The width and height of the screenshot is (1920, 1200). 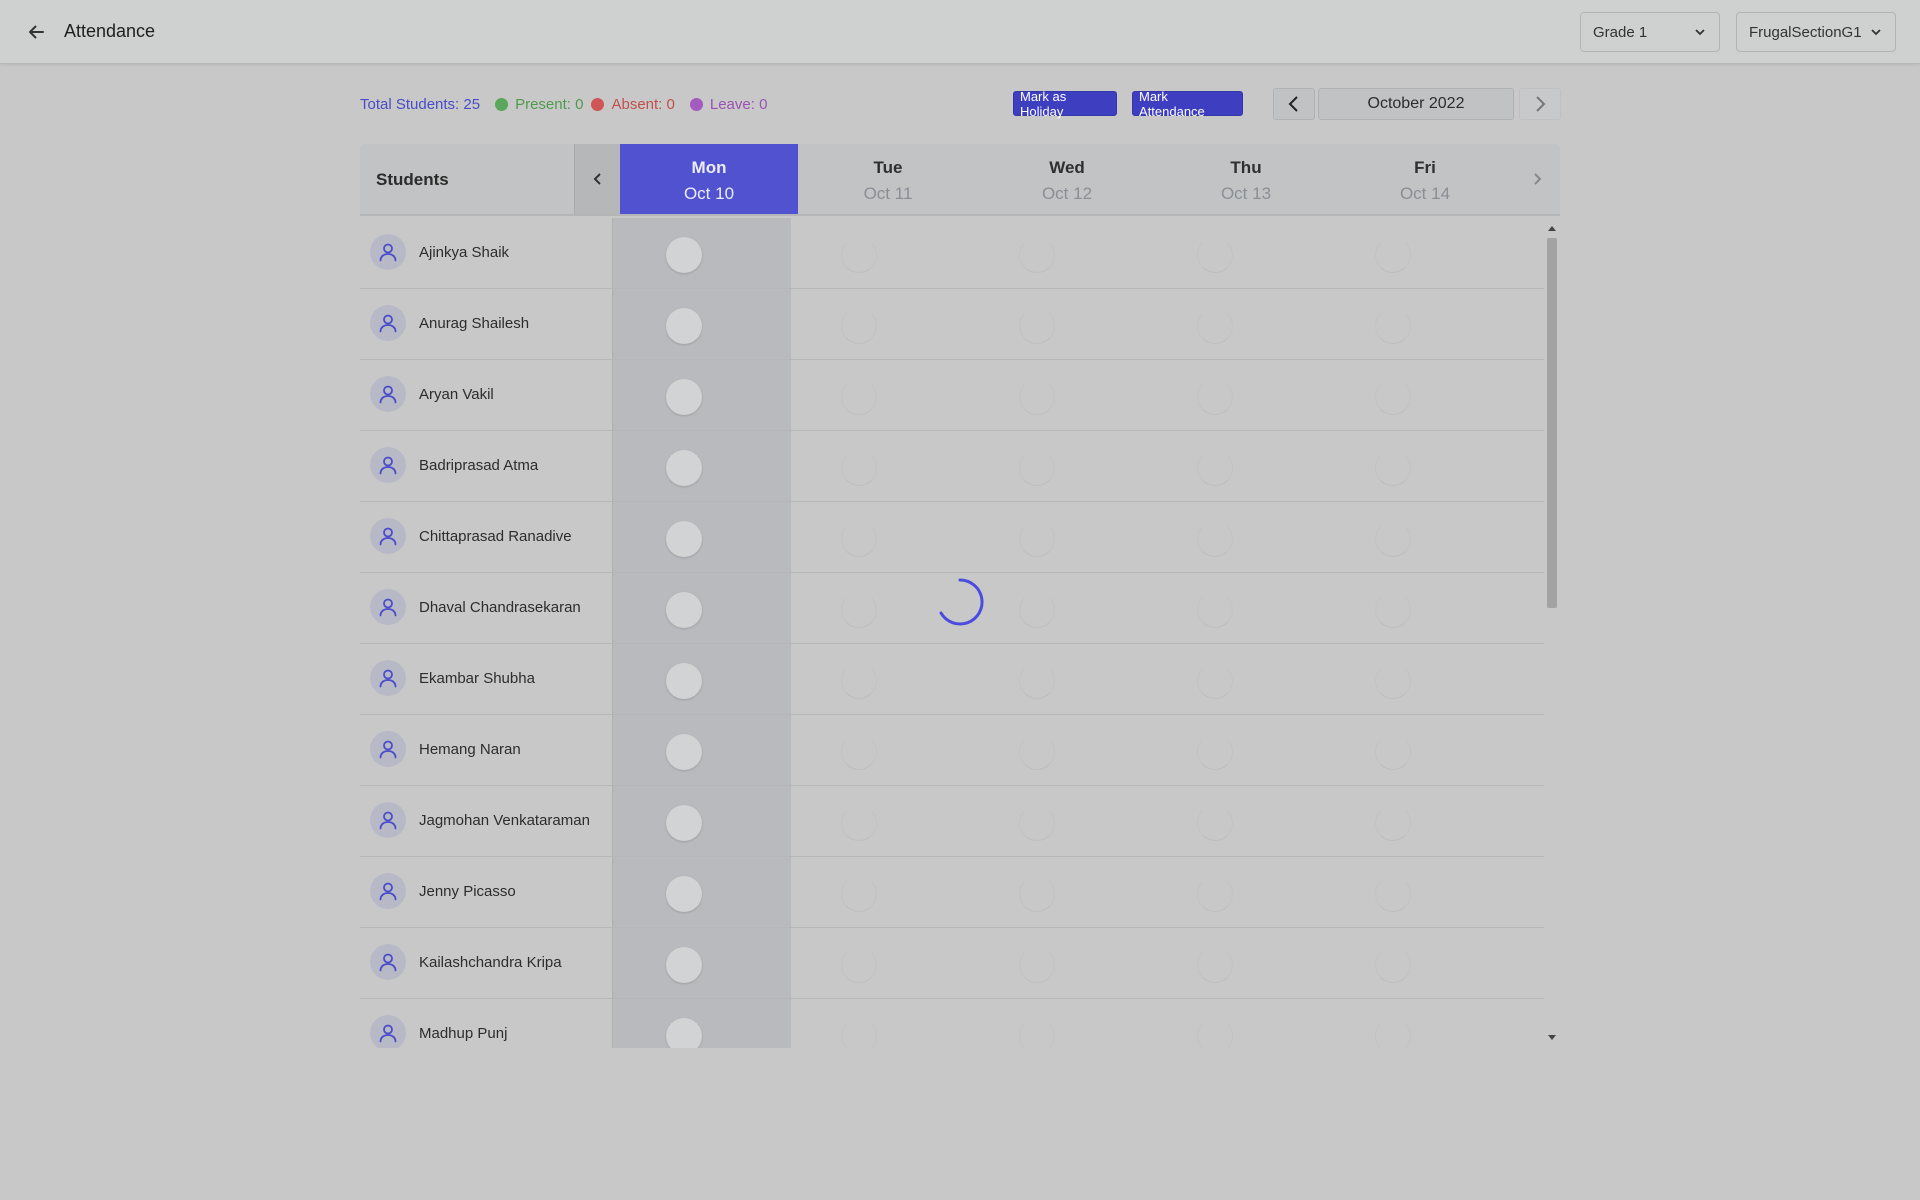 What do you see at coordinates (1540, 104) in the screenshot?
I see `next-month-button` at bounding box center [1540, 104].